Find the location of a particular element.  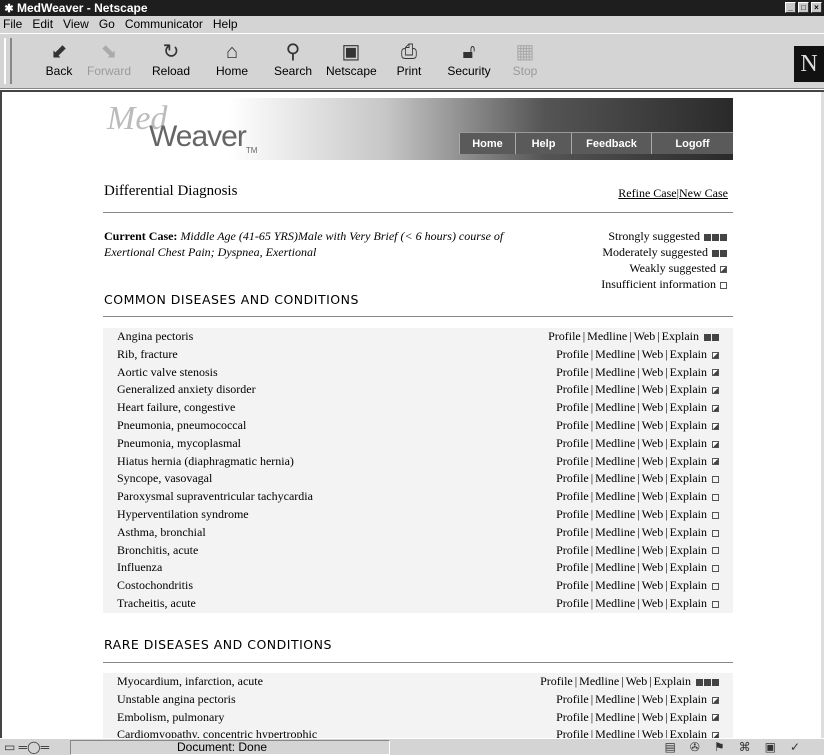

disease-name: Asthma, bronchial is located at coordinates (161, 533).